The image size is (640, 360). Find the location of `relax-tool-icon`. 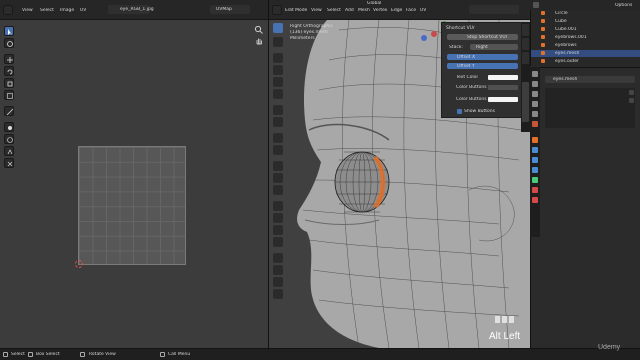

relax-tool-icon is located at coordinates (9, 139).